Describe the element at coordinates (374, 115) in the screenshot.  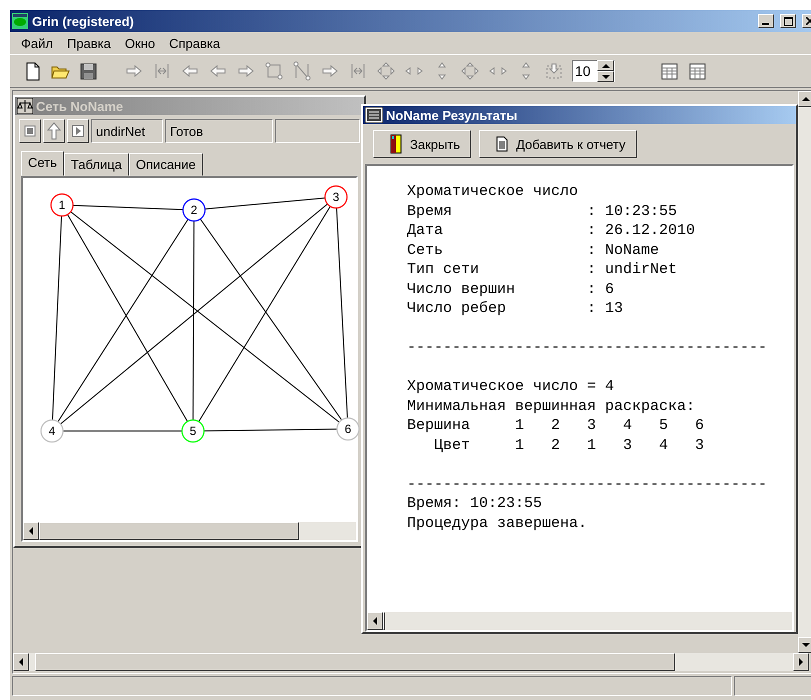
I see `window-icon` at that location.